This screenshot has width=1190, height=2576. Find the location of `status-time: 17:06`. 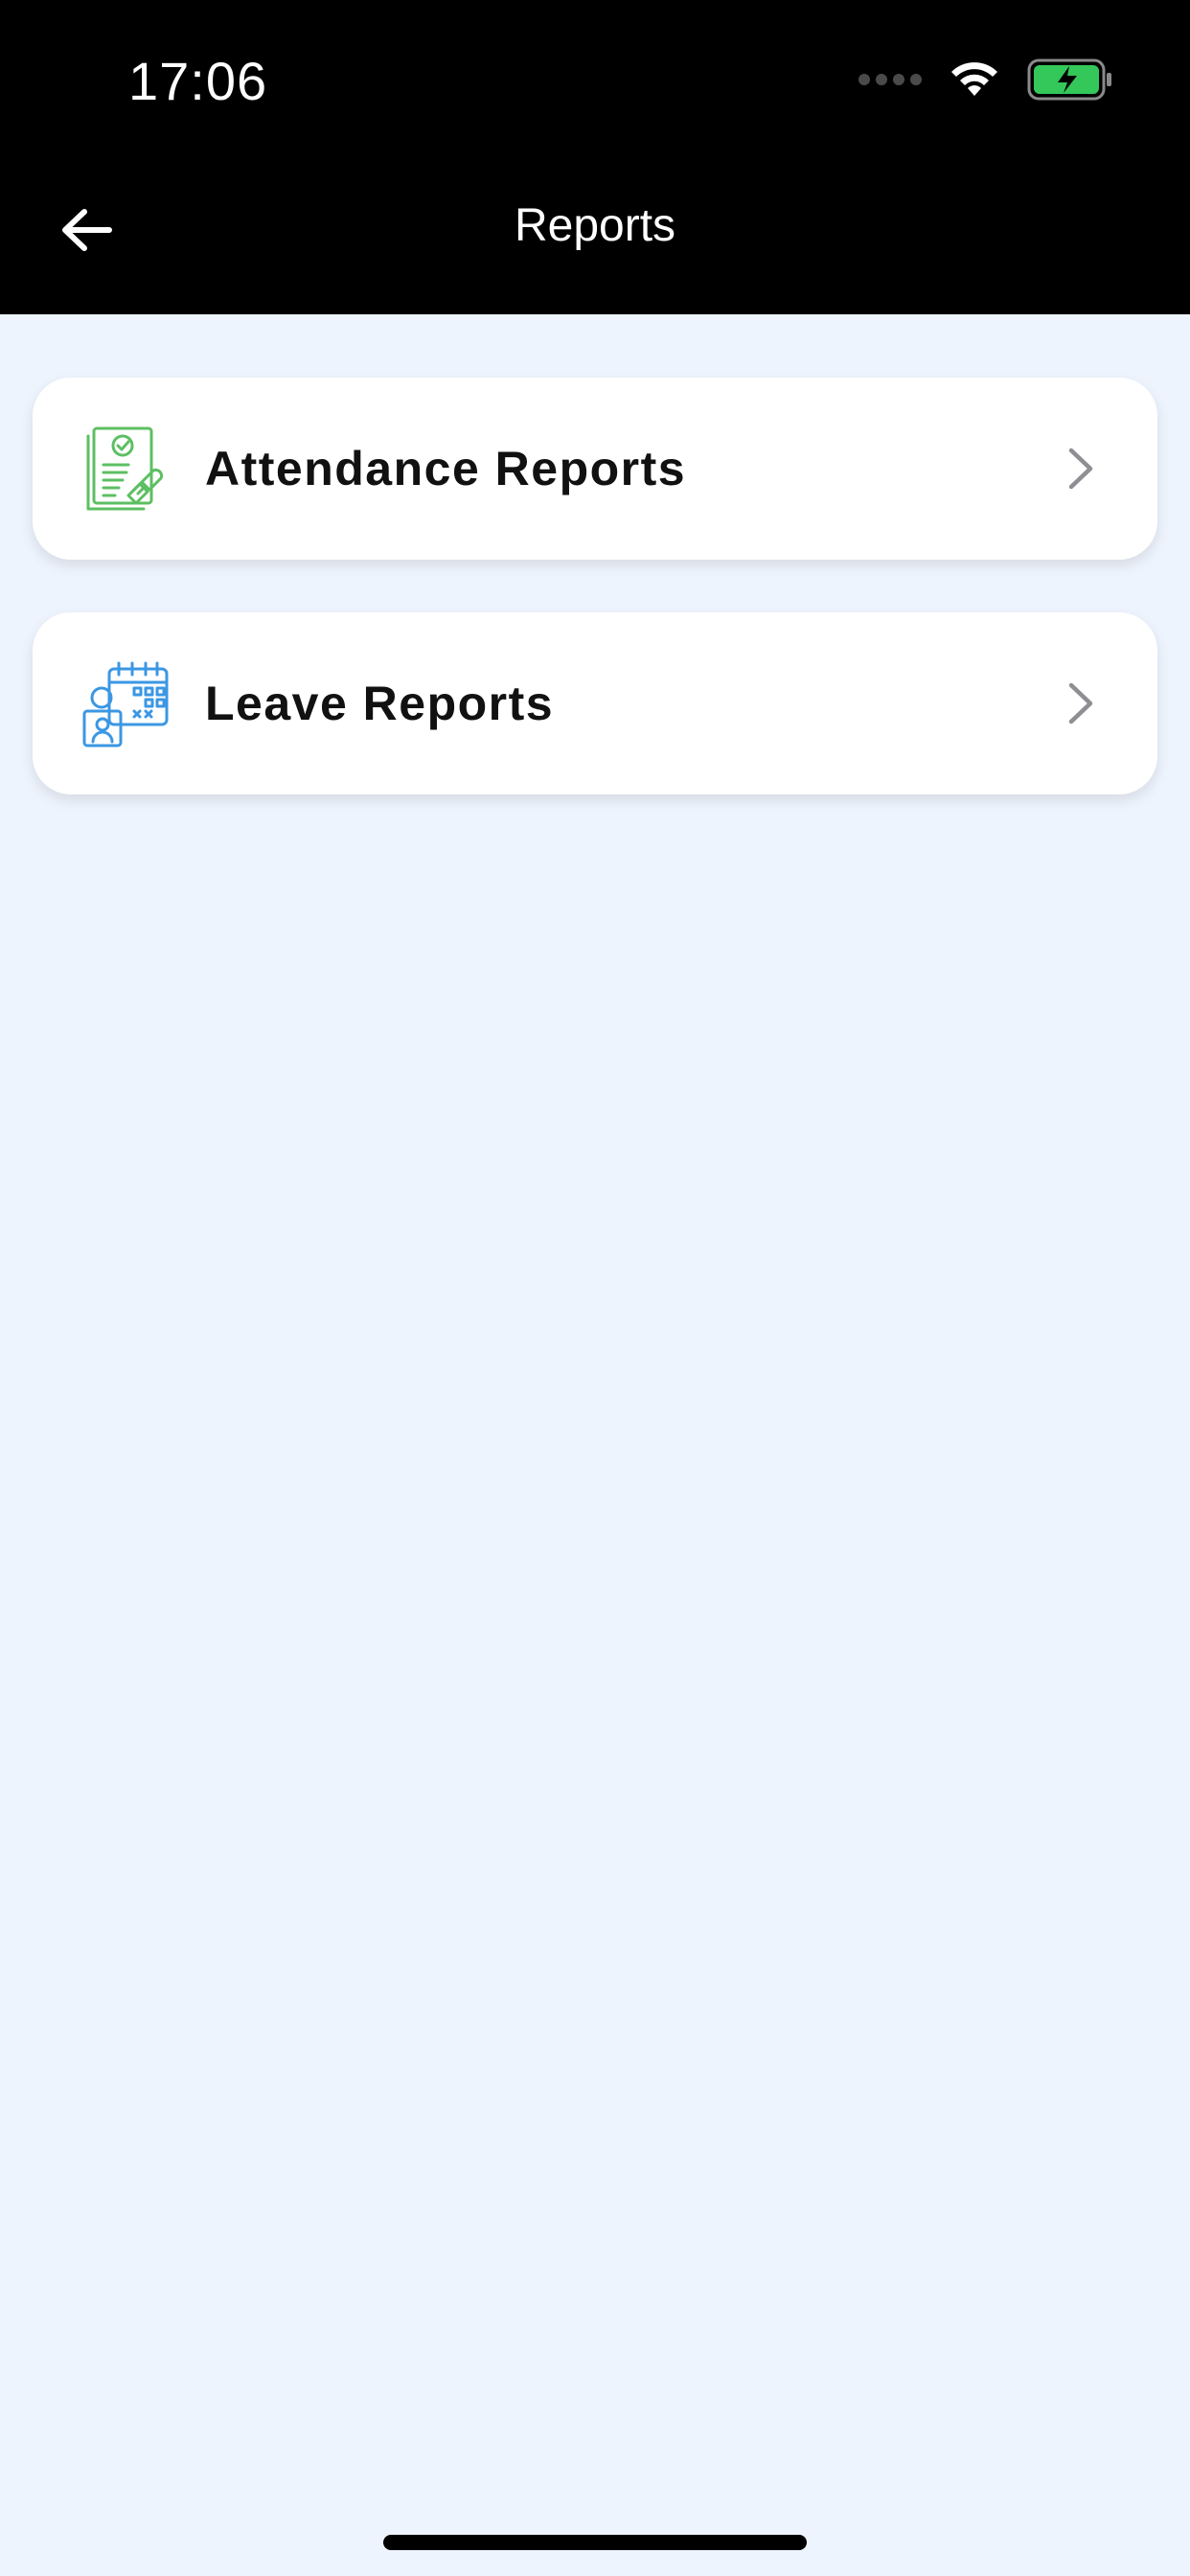

status-time: 17:06 is located at coordinates (198, 81).